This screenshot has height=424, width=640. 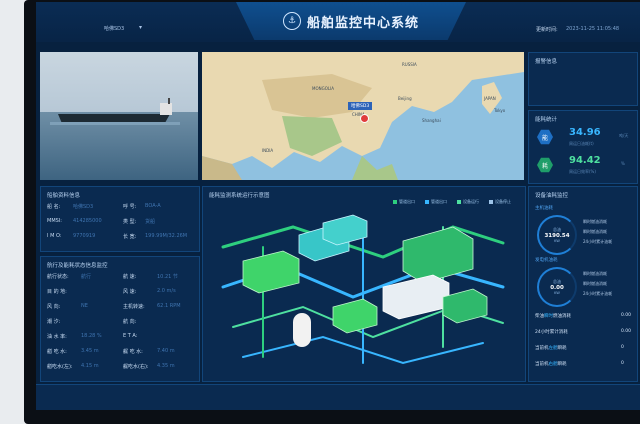 I want to click on run-info-key: 航 向:, so click(x=130, y=322).